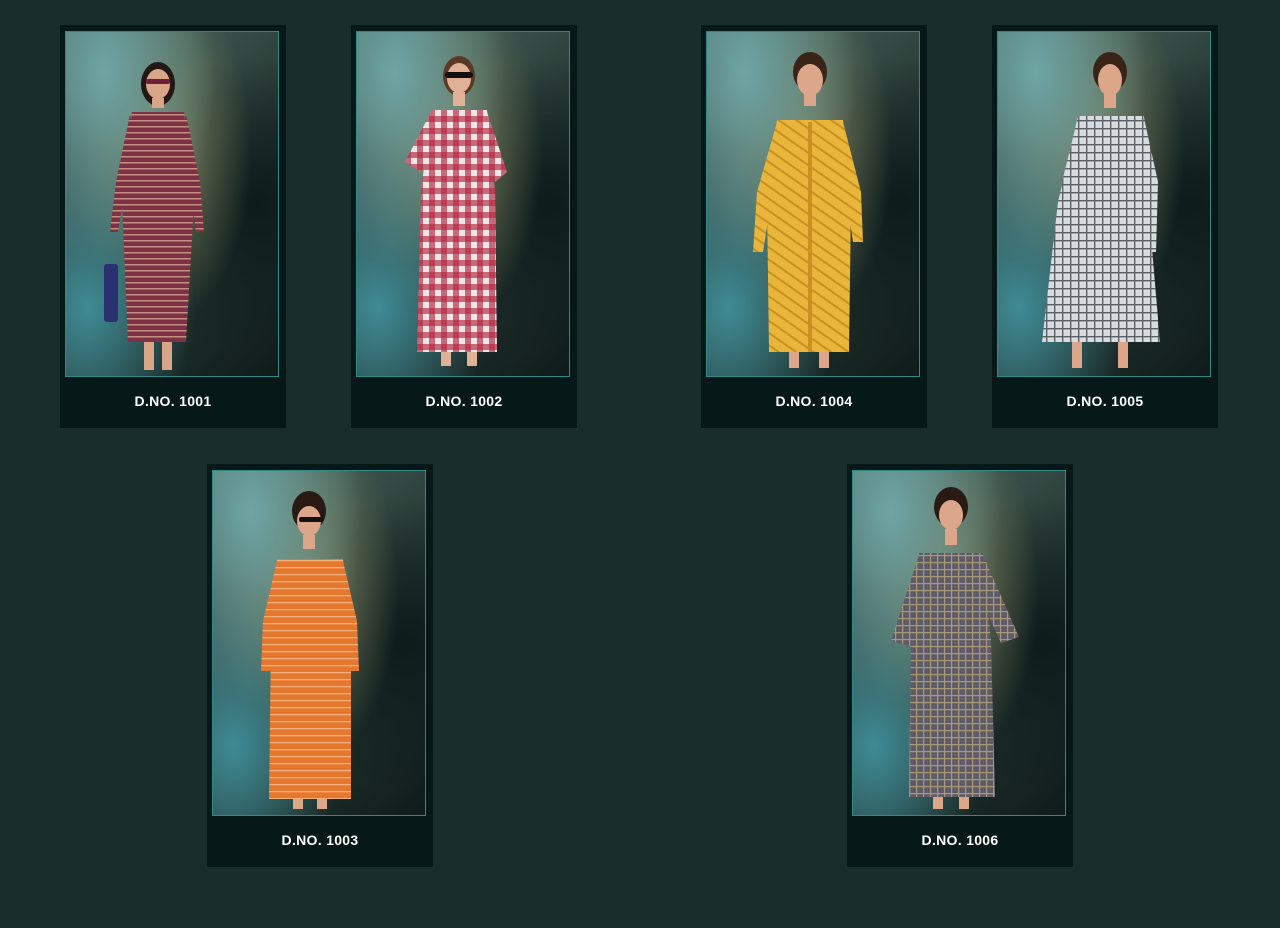 This screenshot has width=1280, height=928. What do you see at coordinates (960, 840) in the screenshot?
I see `design-number-label: D.NO. 1006` at bounding box center [960, 840].